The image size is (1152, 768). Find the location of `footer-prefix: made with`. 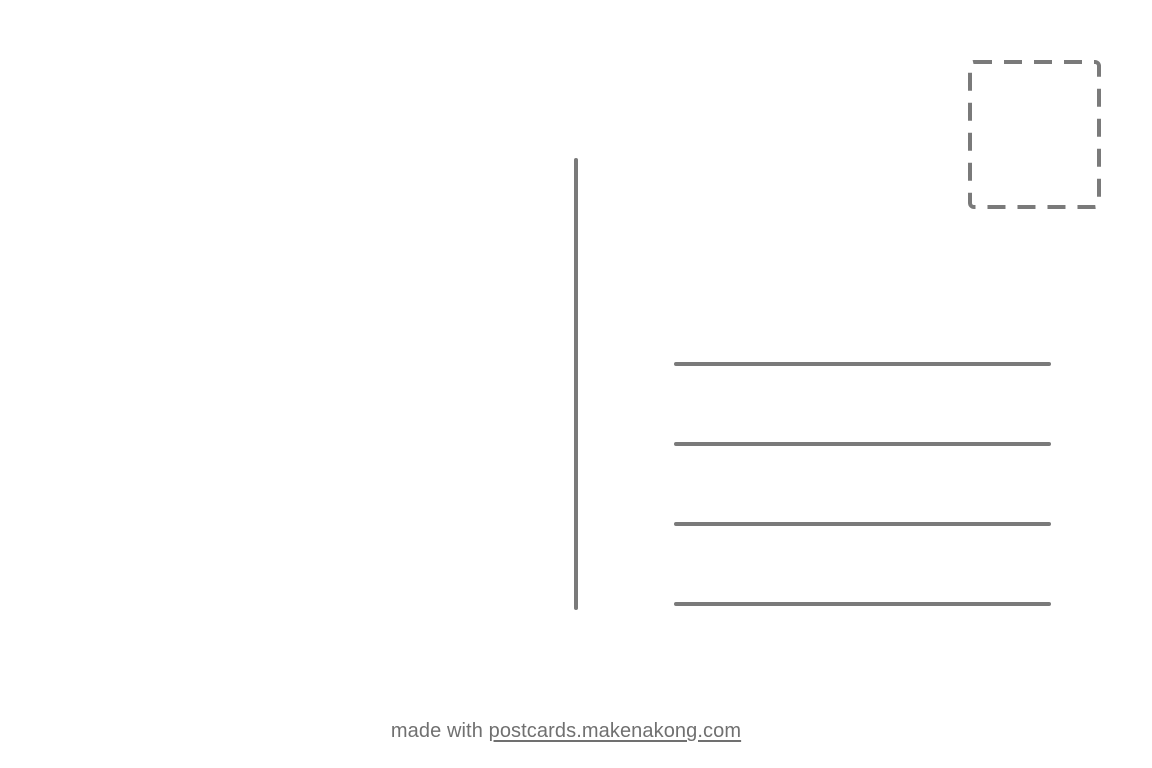

footer-prefix: made with is located at coordinates (436, 731).